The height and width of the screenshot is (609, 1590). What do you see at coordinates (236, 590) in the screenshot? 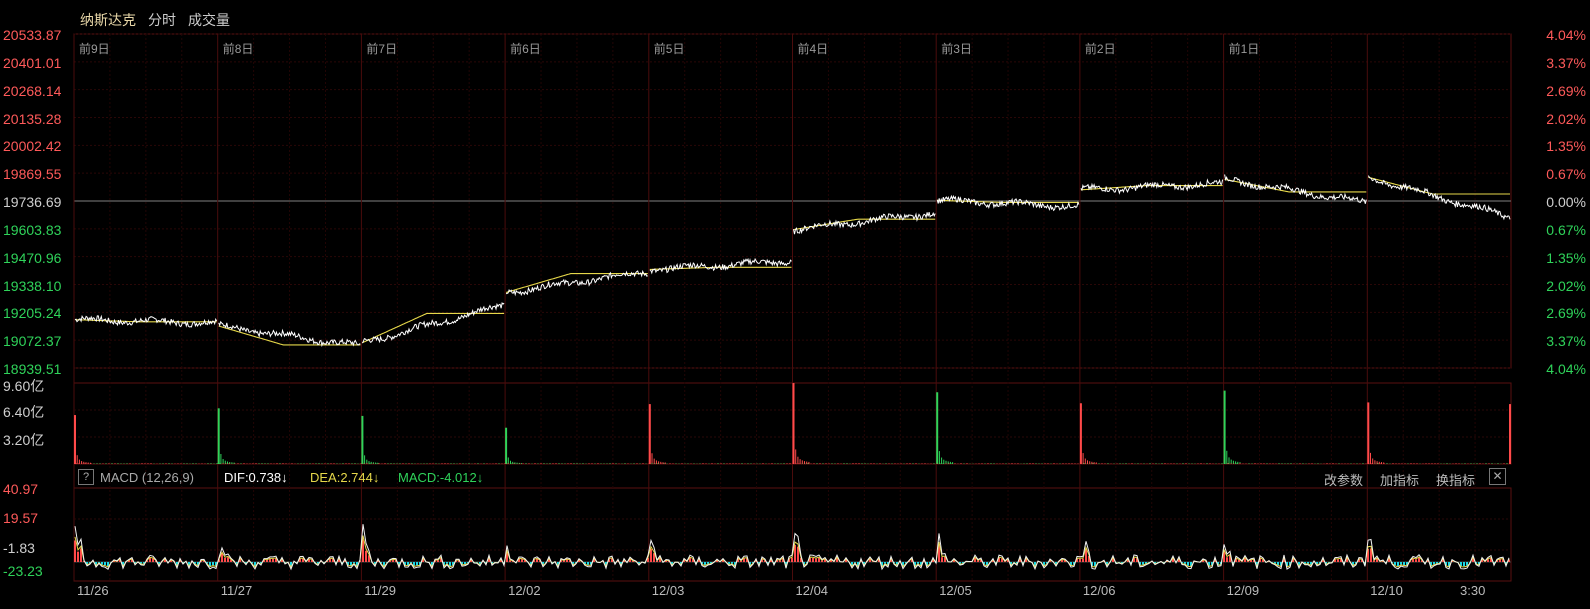
I see `date-label: 11/27` at bounding box center [236, 590].